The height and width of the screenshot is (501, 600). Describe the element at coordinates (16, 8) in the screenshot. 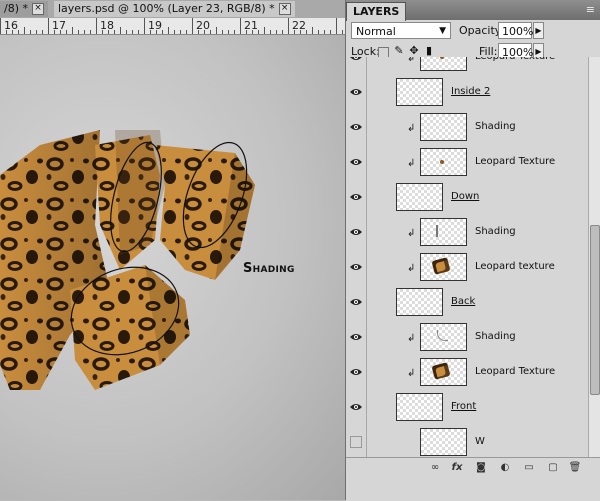

I see `tab-label: /8) *` at that location.